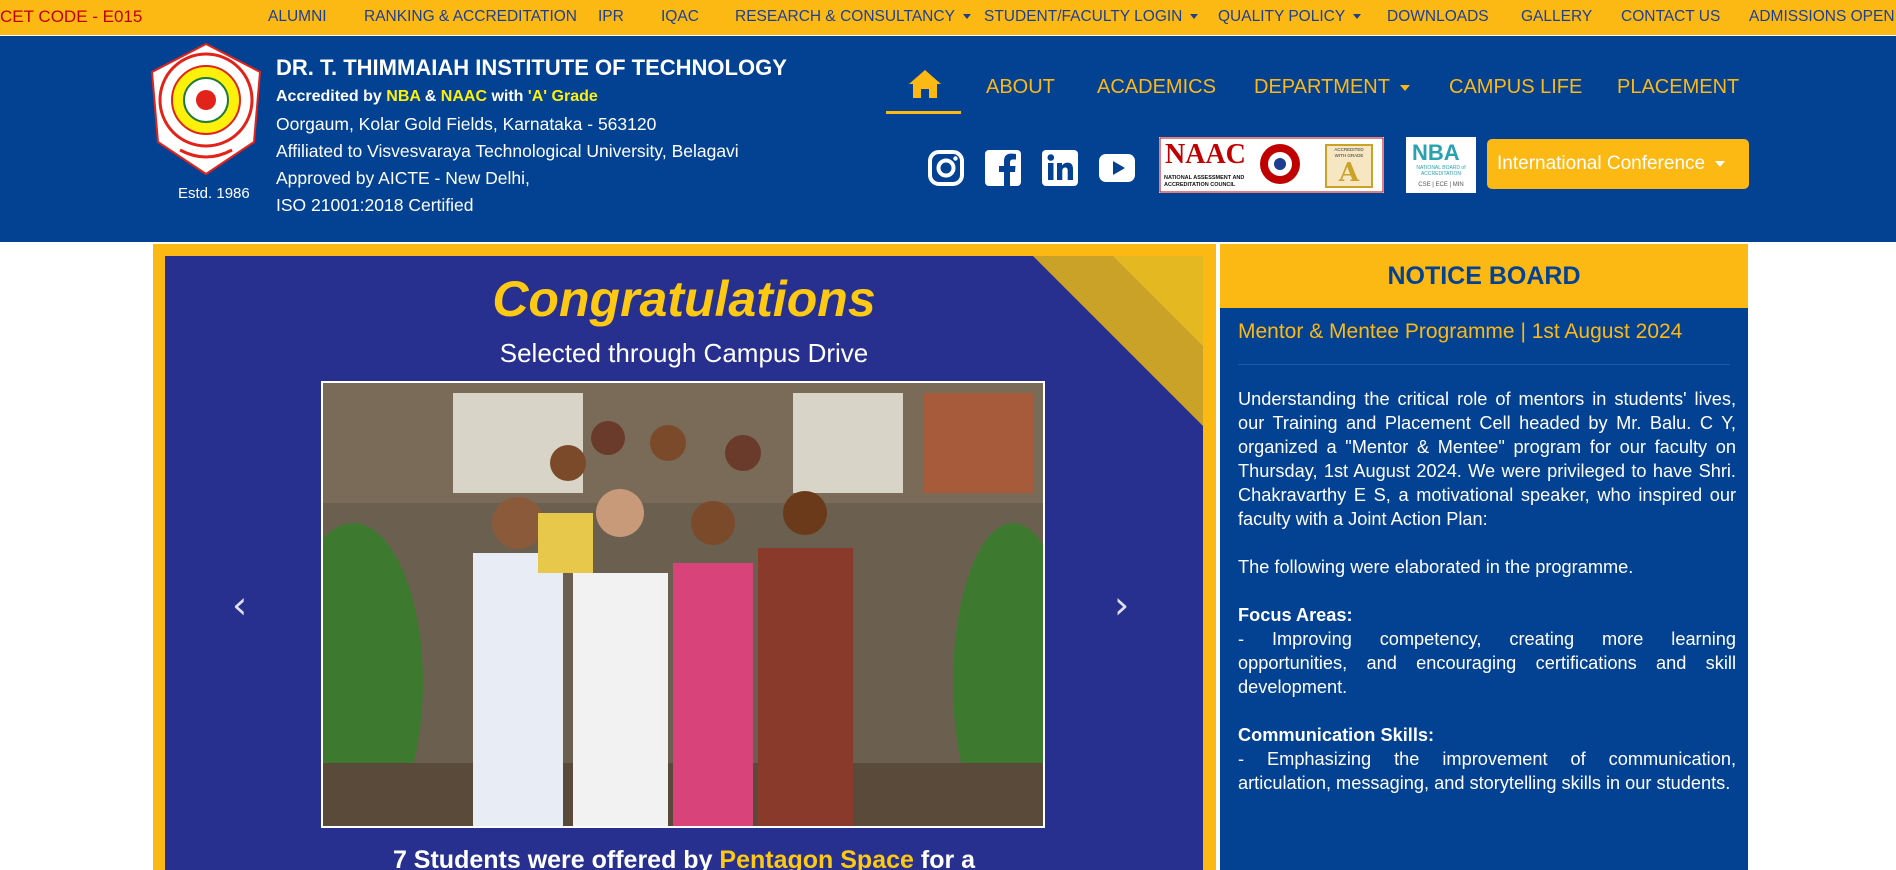 The image size is (1896, 870). I want to click on topnav-gallery: GALLERY, so click(1556, 17).